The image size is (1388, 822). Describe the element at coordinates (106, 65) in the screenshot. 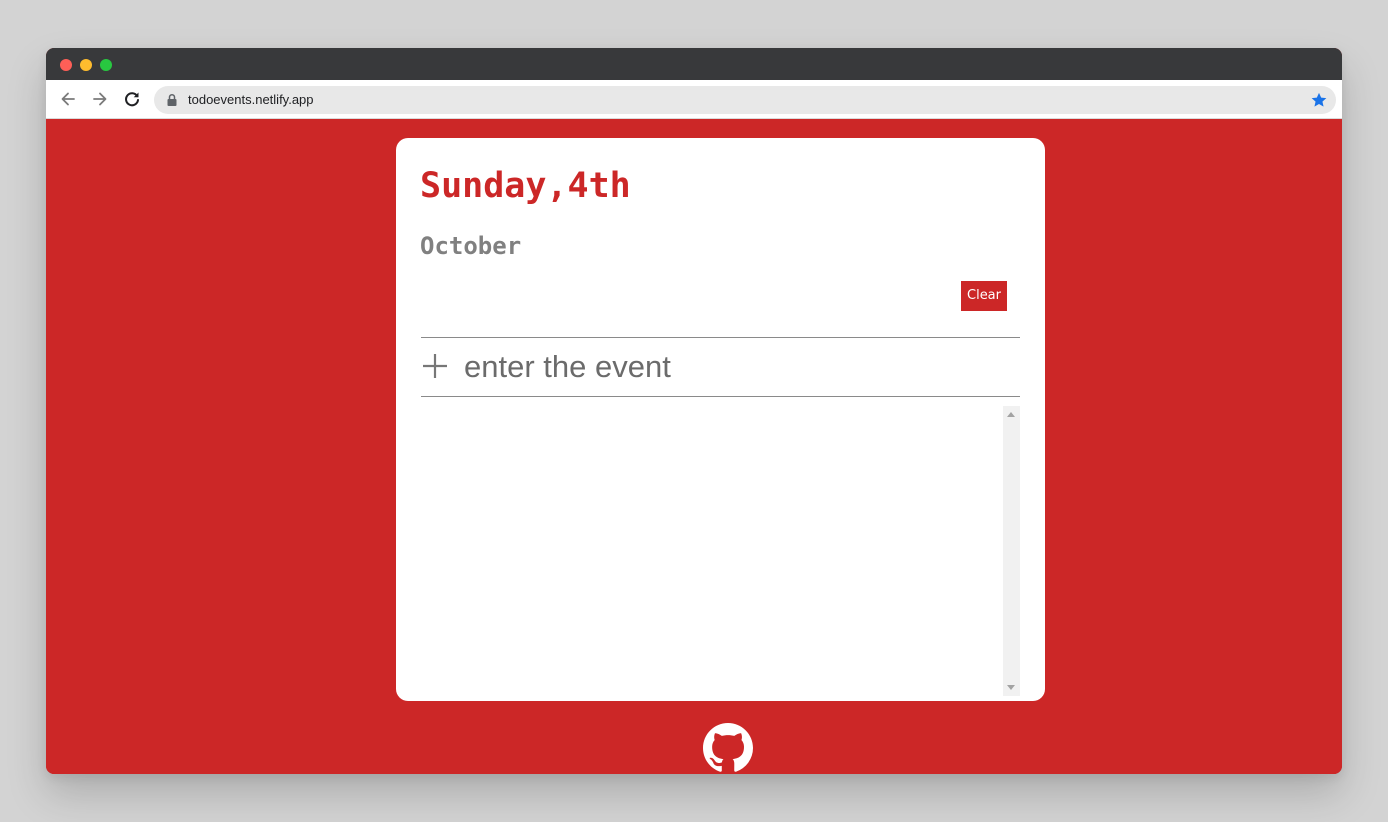

I see `maximize-window-button` at that location.